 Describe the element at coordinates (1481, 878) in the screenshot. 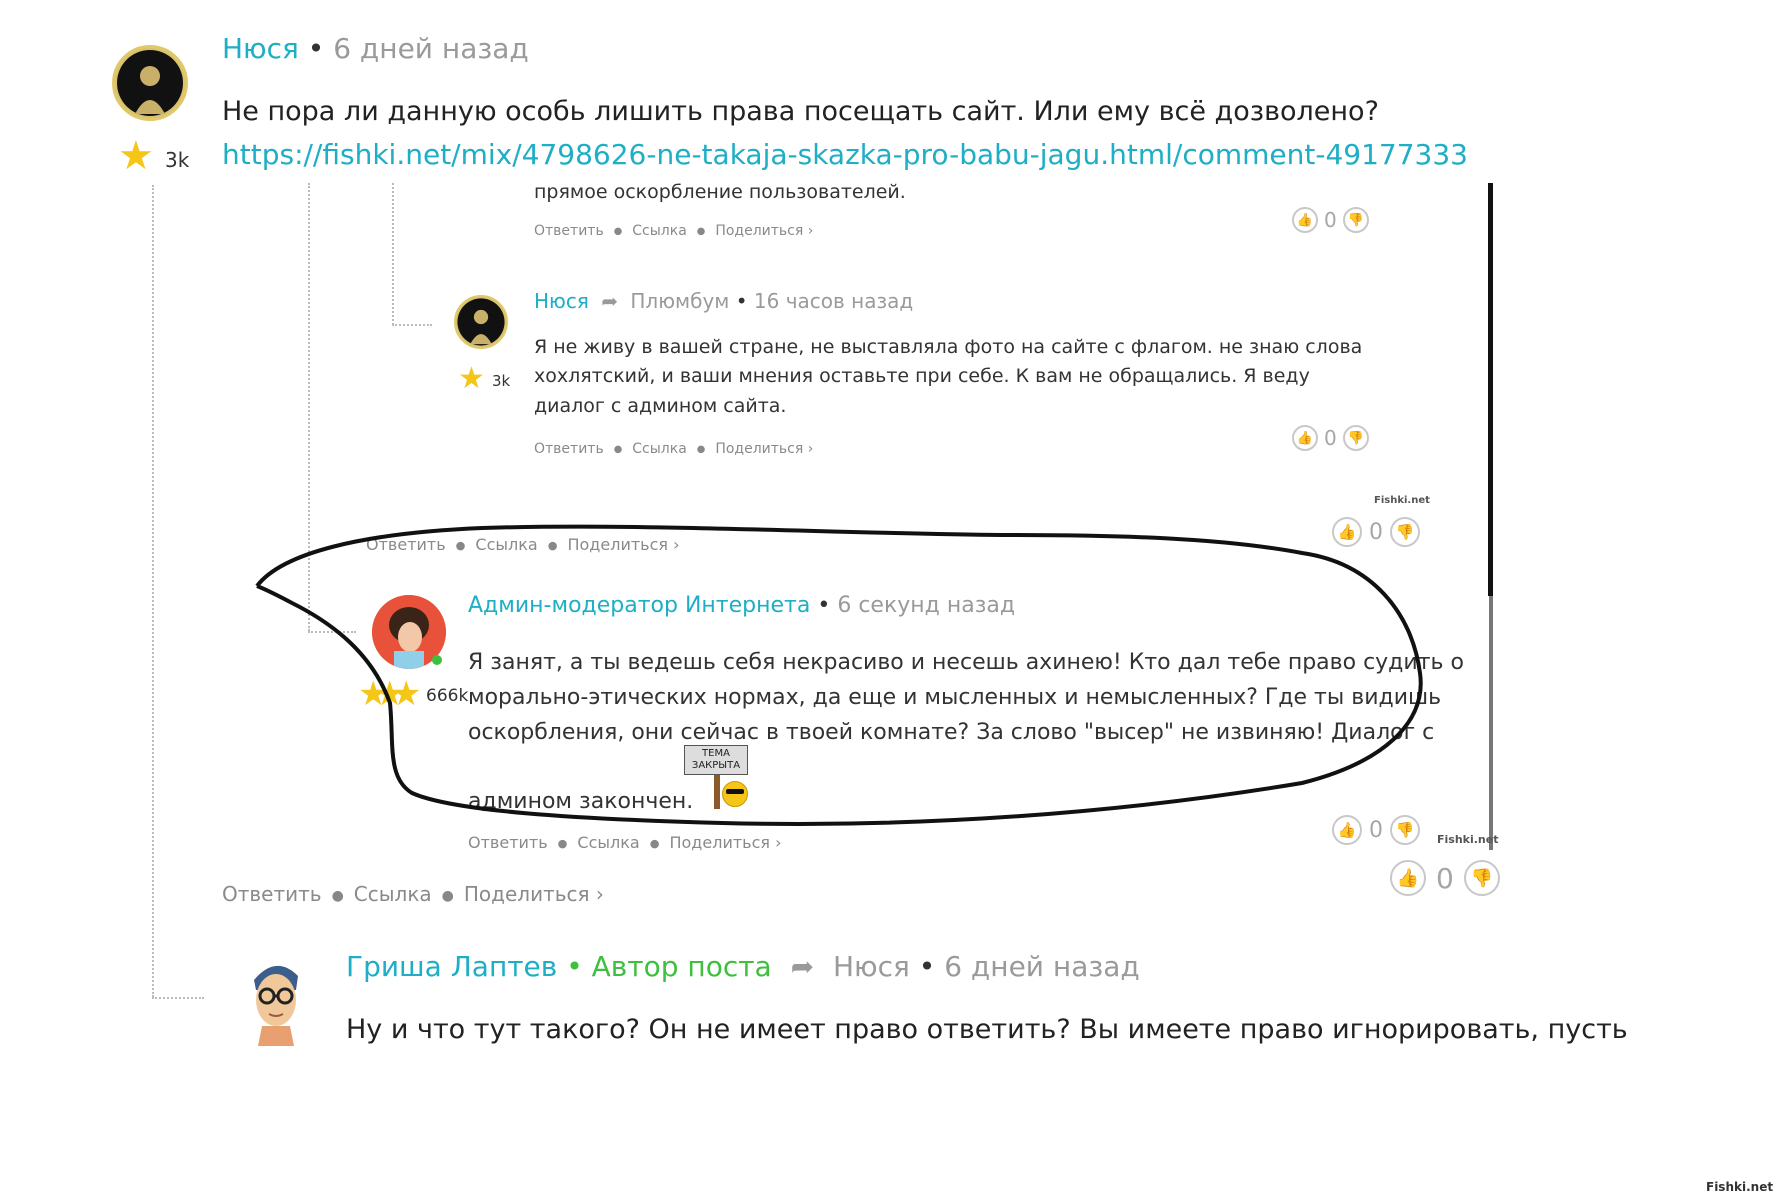

I see `thumbs-down-icon: 👎` at that location.